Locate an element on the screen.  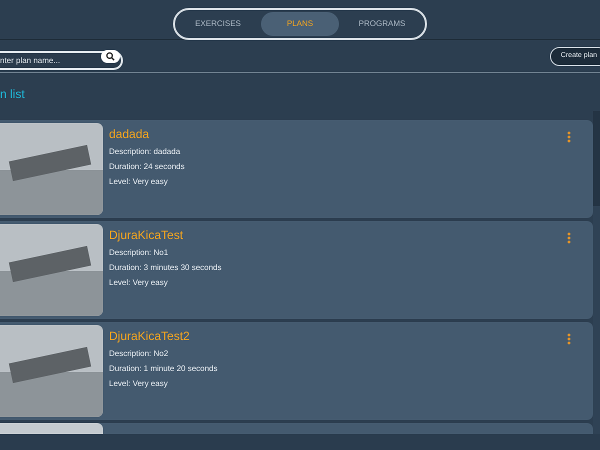
tab: PLANS is located at coordinates (300, 24).